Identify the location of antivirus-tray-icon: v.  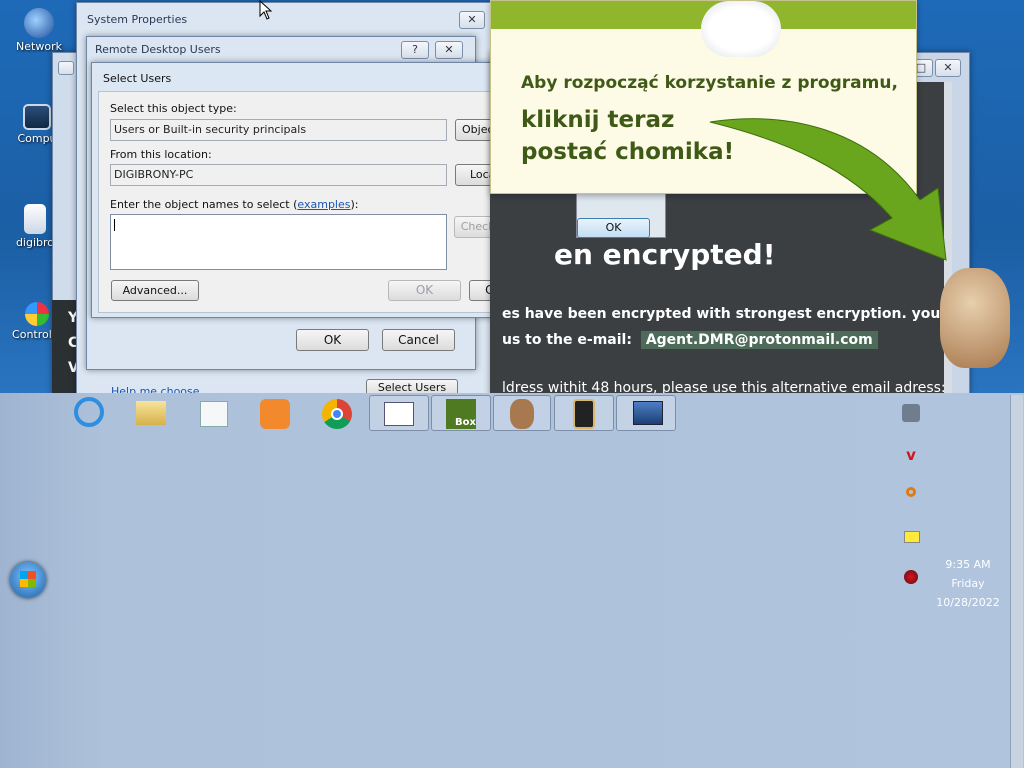
(911, 455).